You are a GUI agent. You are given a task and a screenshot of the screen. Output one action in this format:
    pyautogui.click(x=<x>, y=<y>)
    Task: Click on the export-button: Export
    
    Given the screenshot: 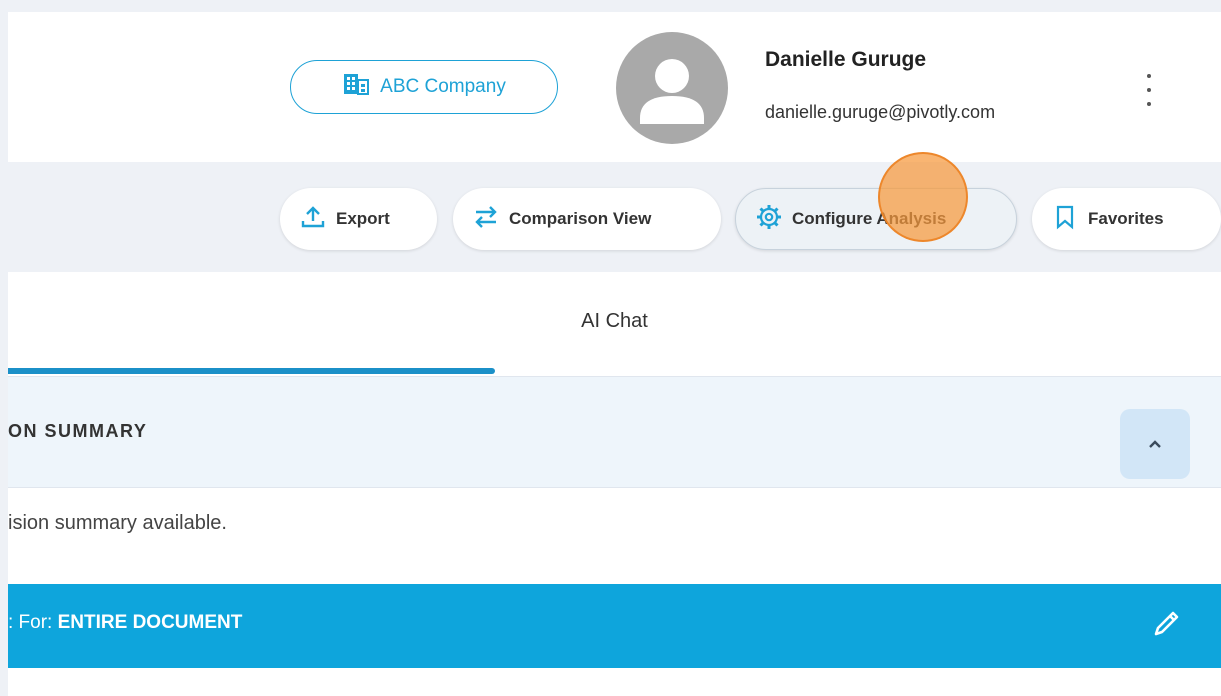 What is the action you would take?
    pyautogui.click(x=358, y=219)
    